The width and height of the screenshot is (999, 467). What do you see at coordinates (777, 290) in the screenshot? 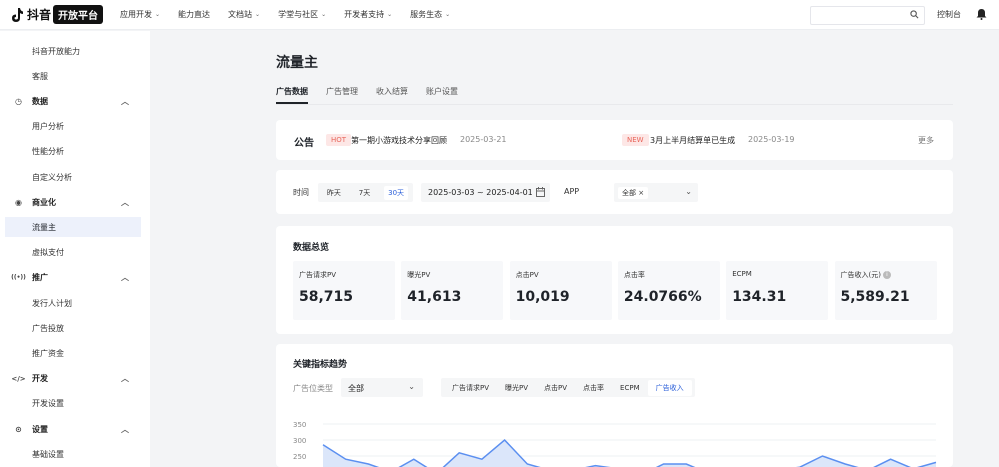
I see `metric-card: ECPM 134.31` at bounding box center [777, 290].